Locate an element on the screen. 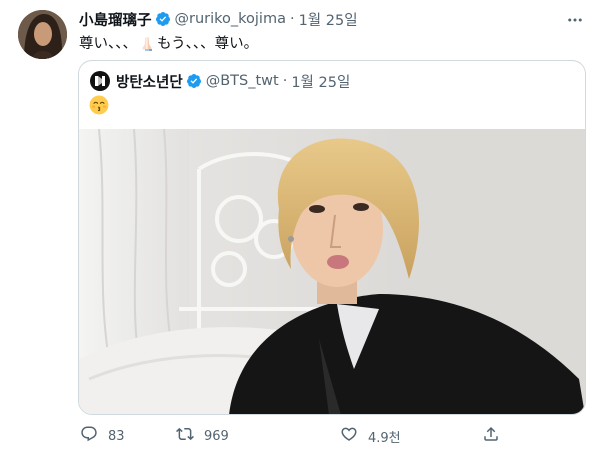  tweet-text-part1: 尊い、、、 is located at coordinates (108, 44).